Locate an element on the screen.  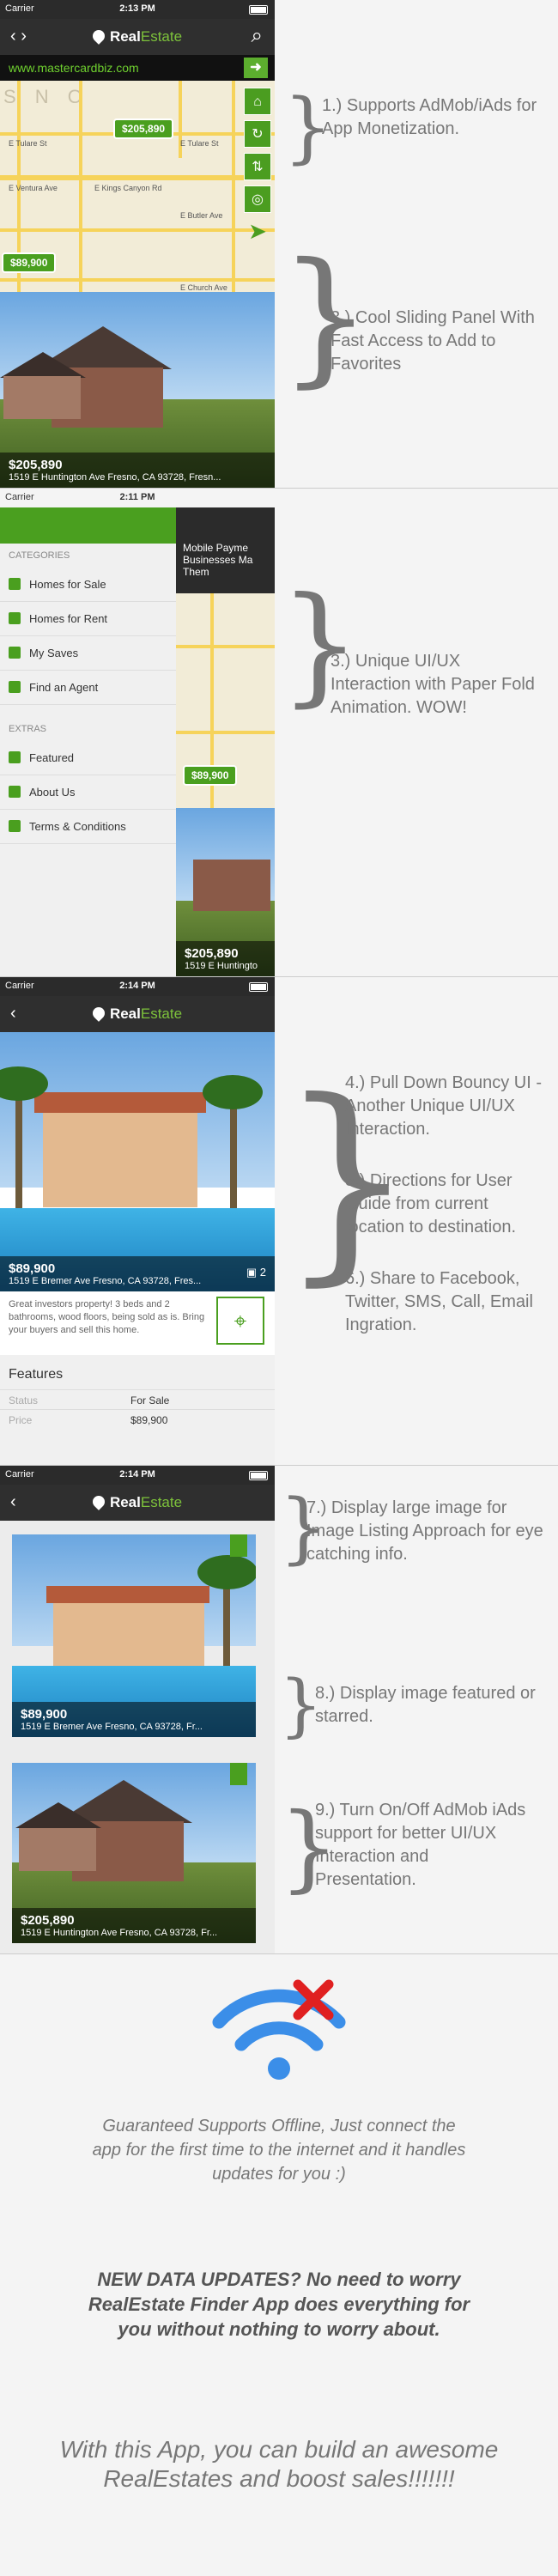
folded-listing-photo: $205,890 1519 E Huntingto is located at coordinates (225, 892).